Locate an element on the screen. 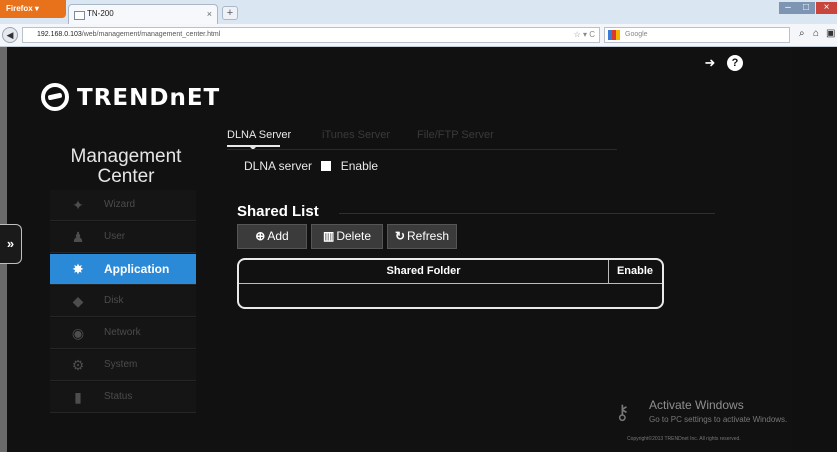 This screenshot has width=837, height=452. shared-list-title: Shared List is located at coordinates (278, 211).